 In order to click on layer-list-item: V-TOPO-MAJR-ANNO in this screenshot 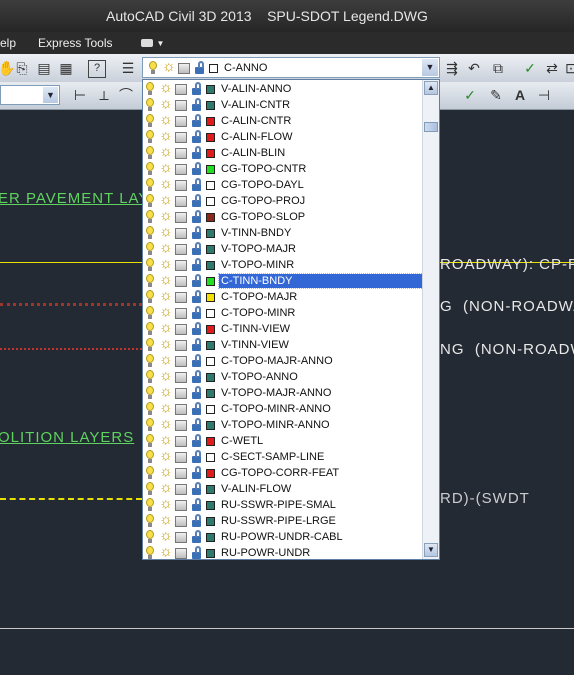, I will do `click(283, 392)`.